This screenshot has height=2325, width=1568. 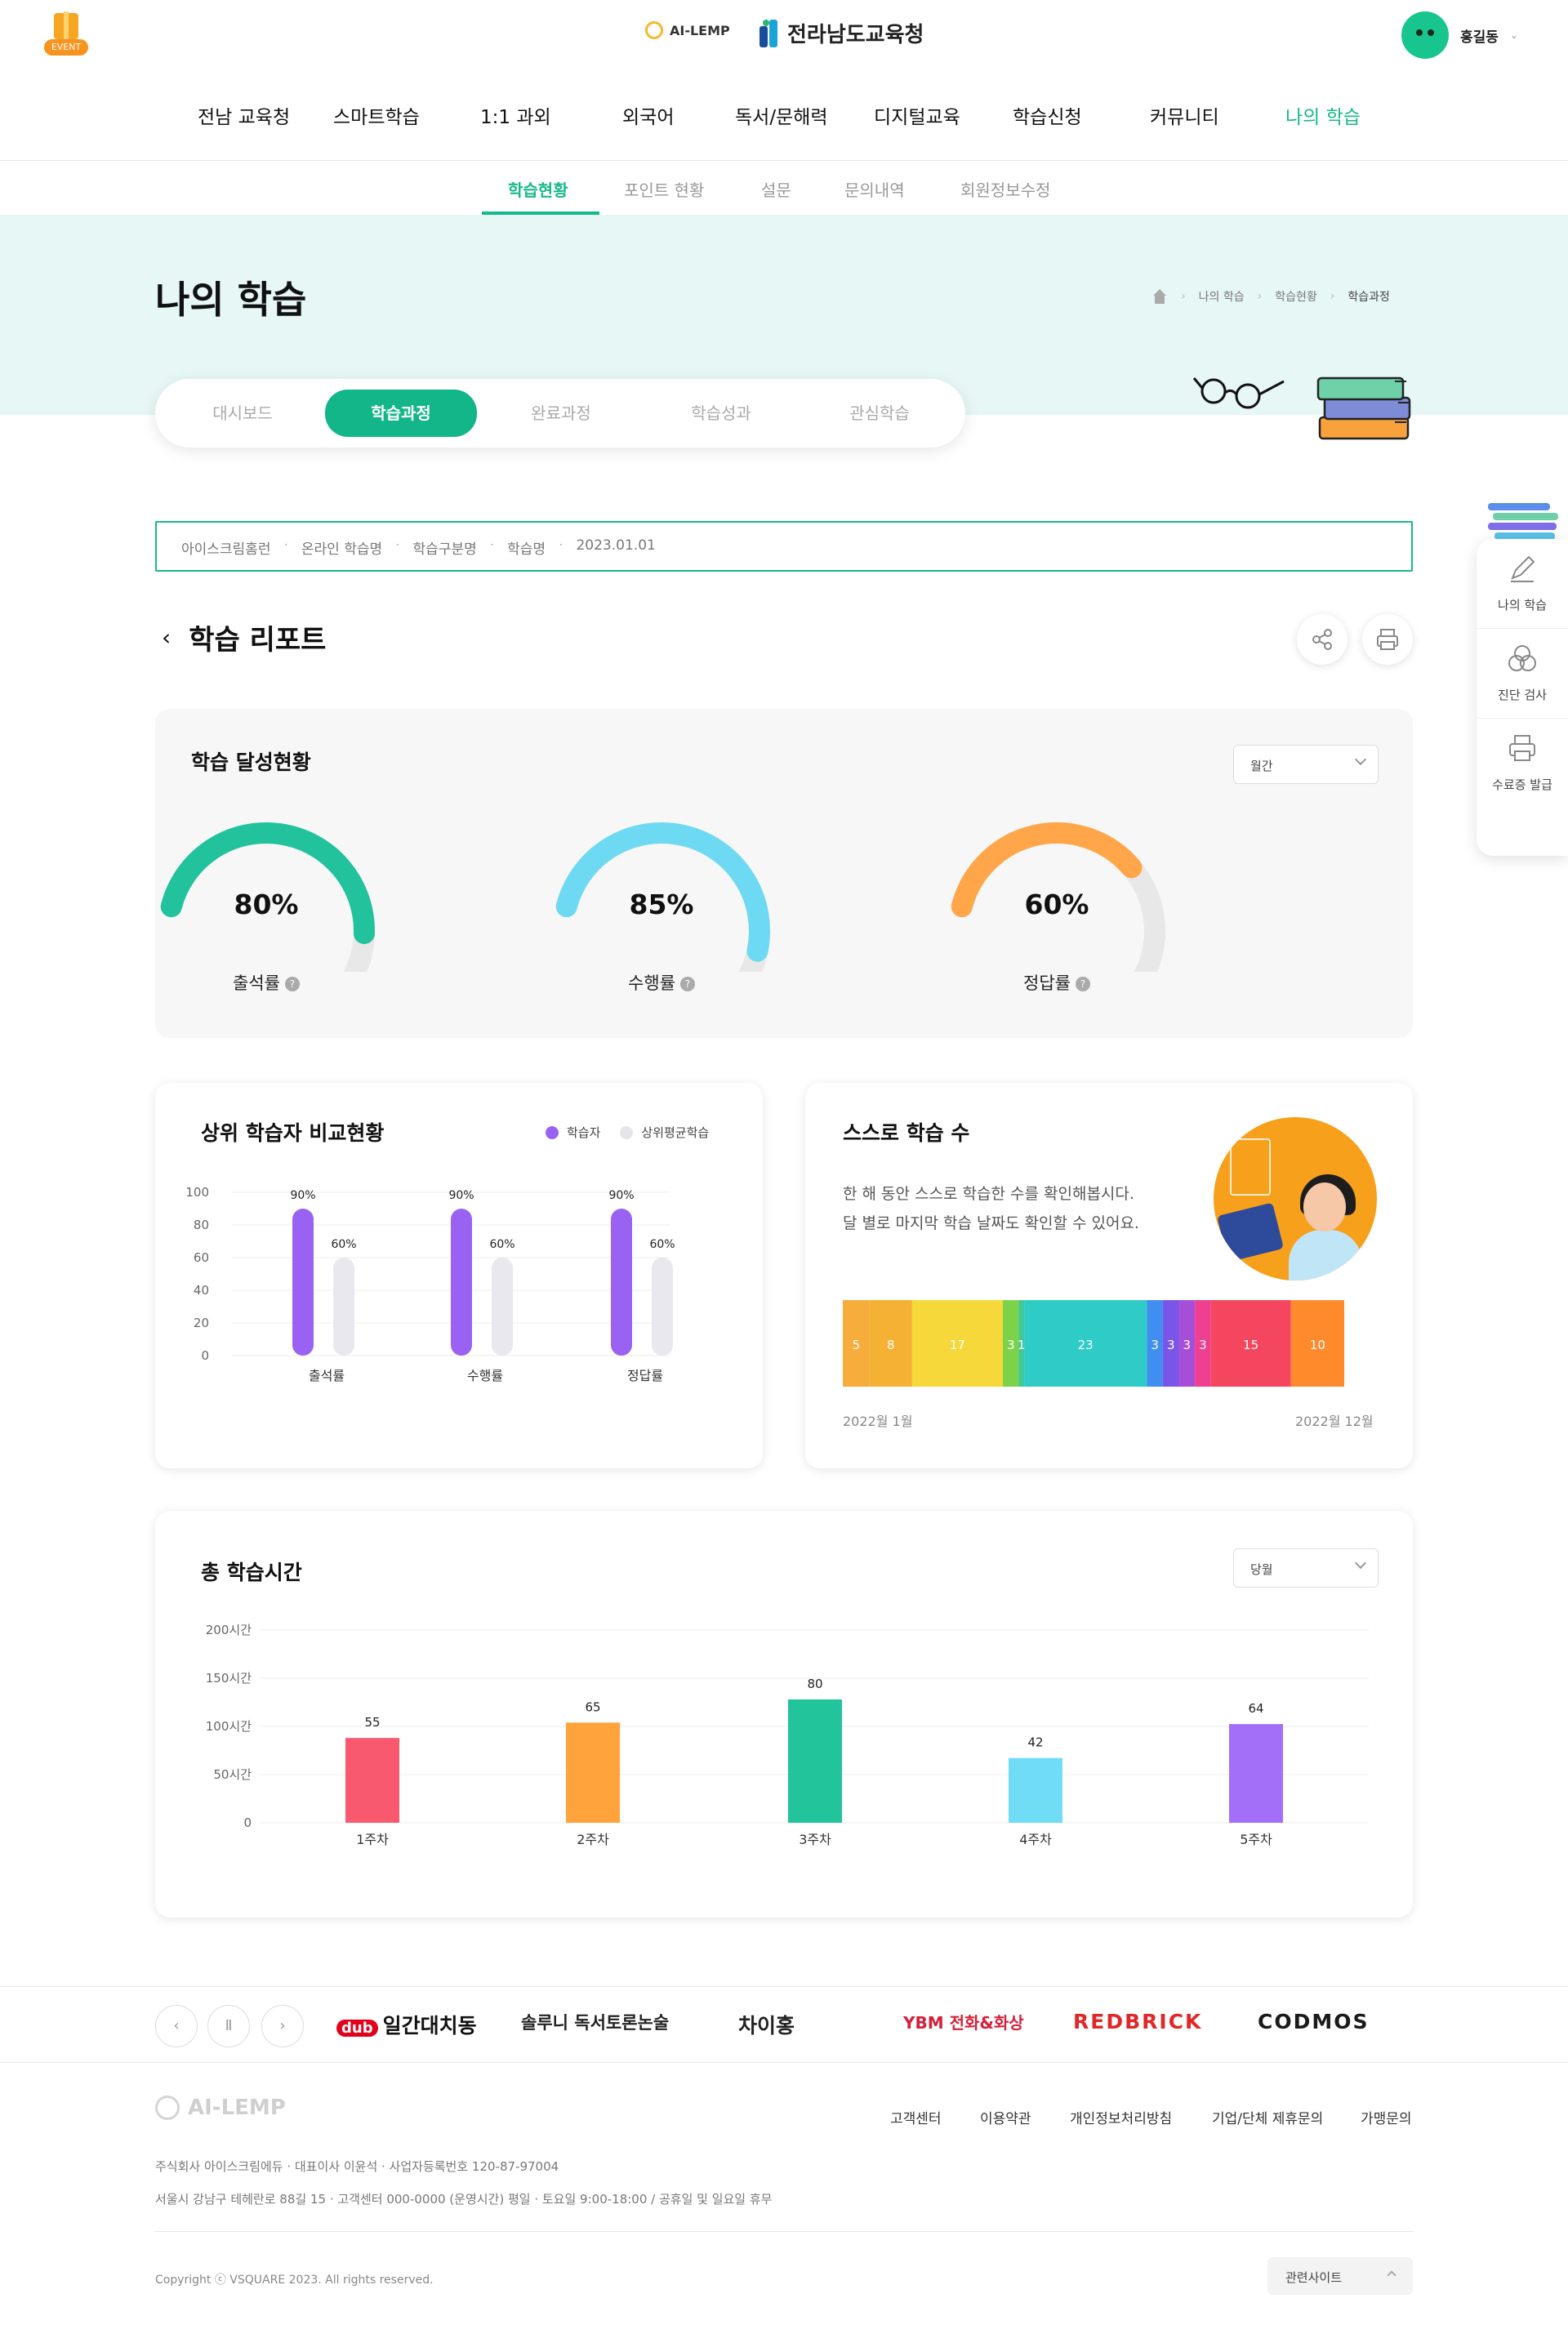 What do you see at coordinates (891, 1345) in the screenshot?
I see `segment-label: 8` at bounding box center [891, 1345].